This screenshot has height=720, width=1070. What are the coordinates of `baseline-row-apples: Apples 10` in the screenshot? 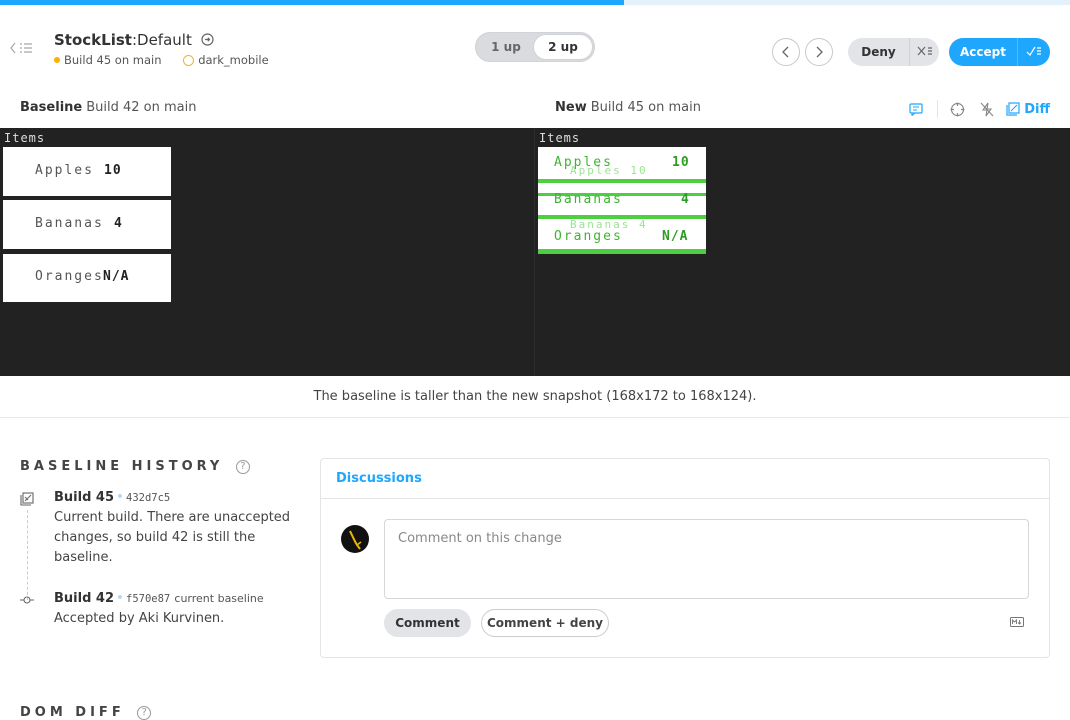 It's located at (87, 171).